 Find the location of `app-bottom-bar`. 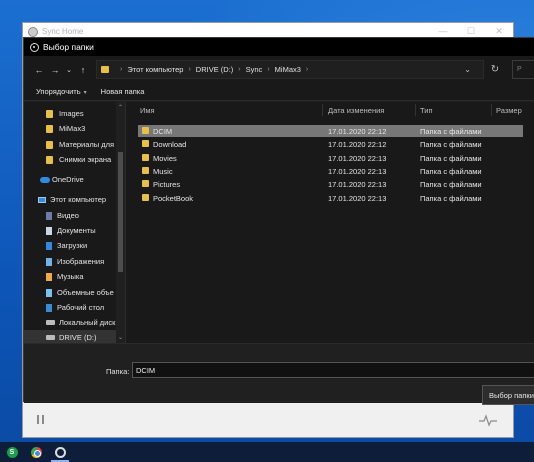

app-bottom-bar is located at coordinates (268, 419).